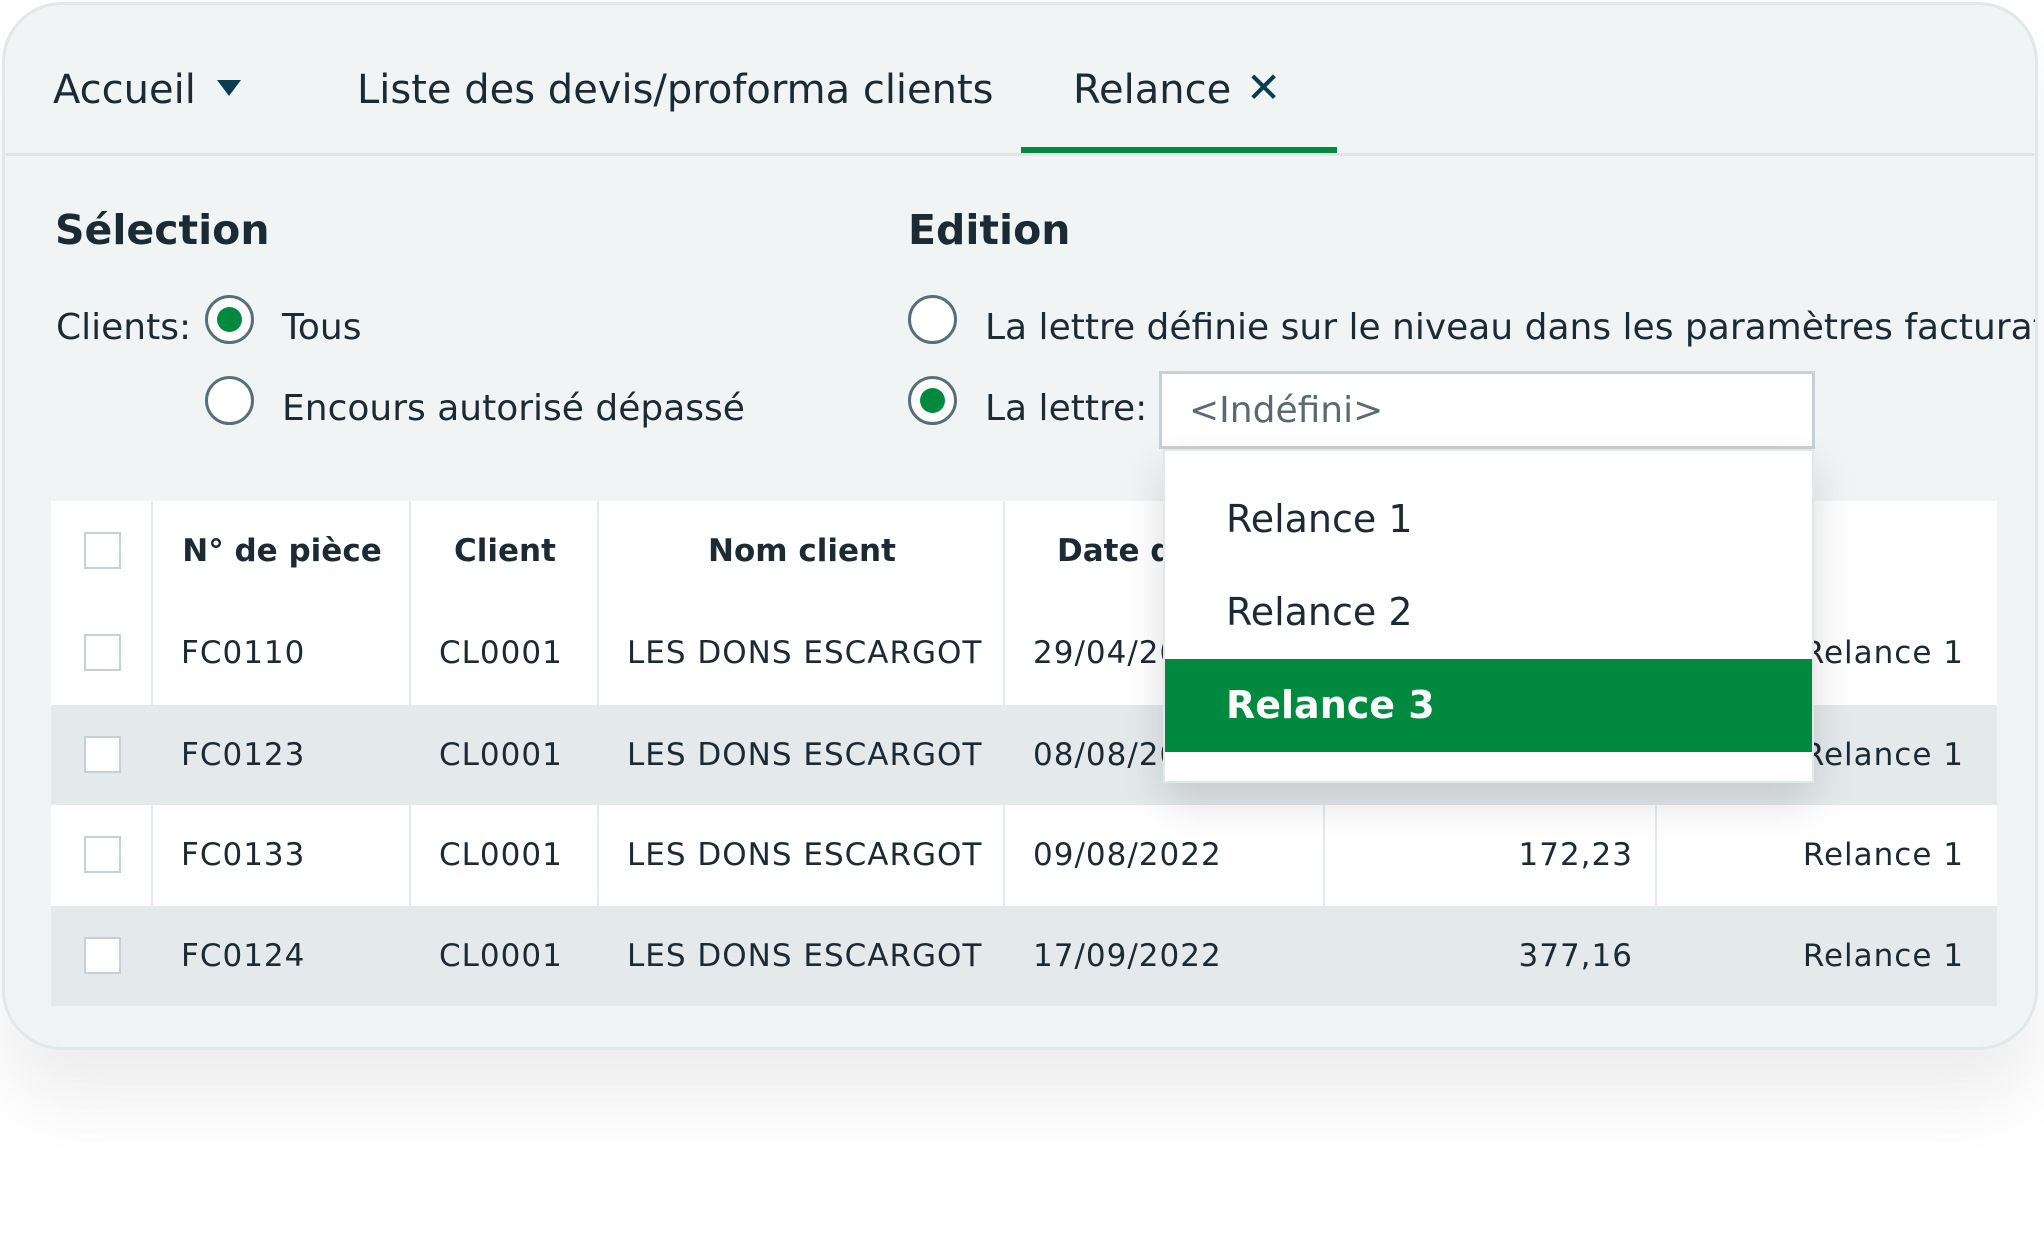 The height and width of the screenshot is (1253, 2044). What do you see at coordinates (1487, 410) in the screenshot?
I see `lettre-select: <Indéfini>` at bounding box center [1487, 410].